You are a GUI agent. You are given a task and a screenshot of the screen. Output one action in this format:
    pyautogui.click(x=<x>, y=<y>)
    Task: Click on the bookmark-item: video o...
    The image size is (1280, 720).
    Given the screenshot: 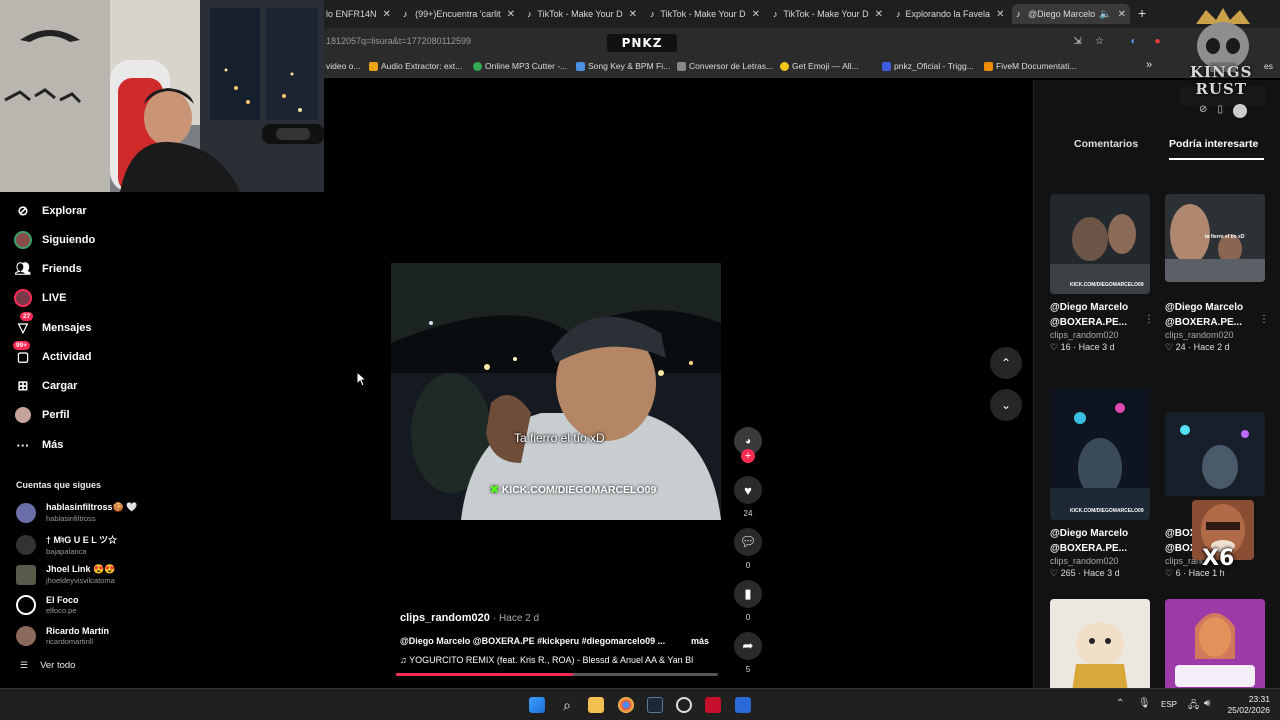 What is the action you would take?
    pyautogui.click(x=343, y=66)
    